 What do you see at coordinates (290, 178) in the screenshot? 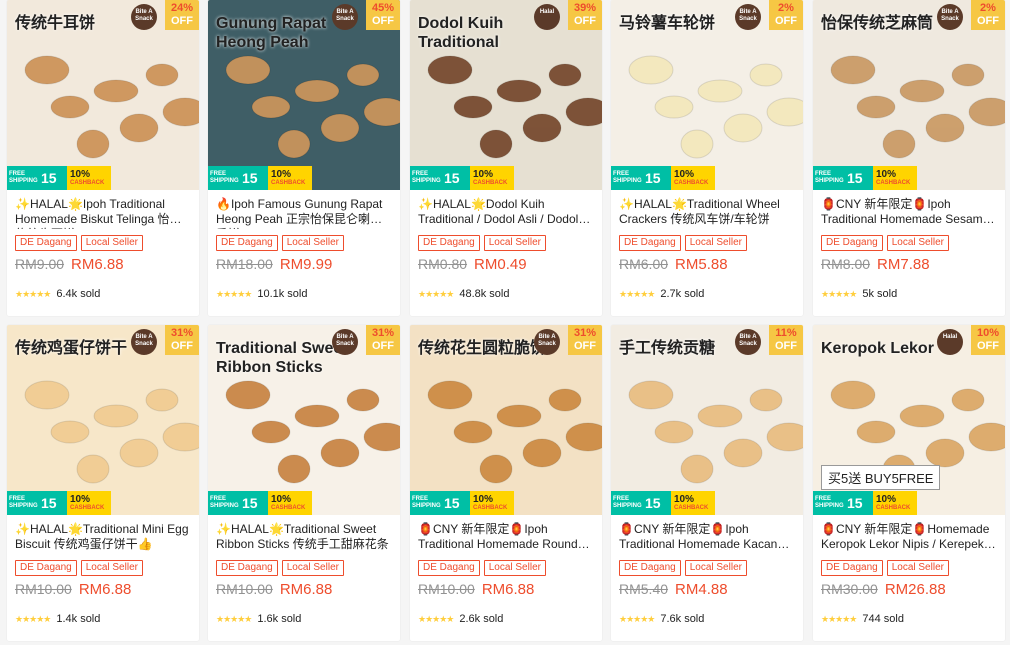
I see `cashback-badge: 10% CASHBACK` at bounding box center [290, 178].